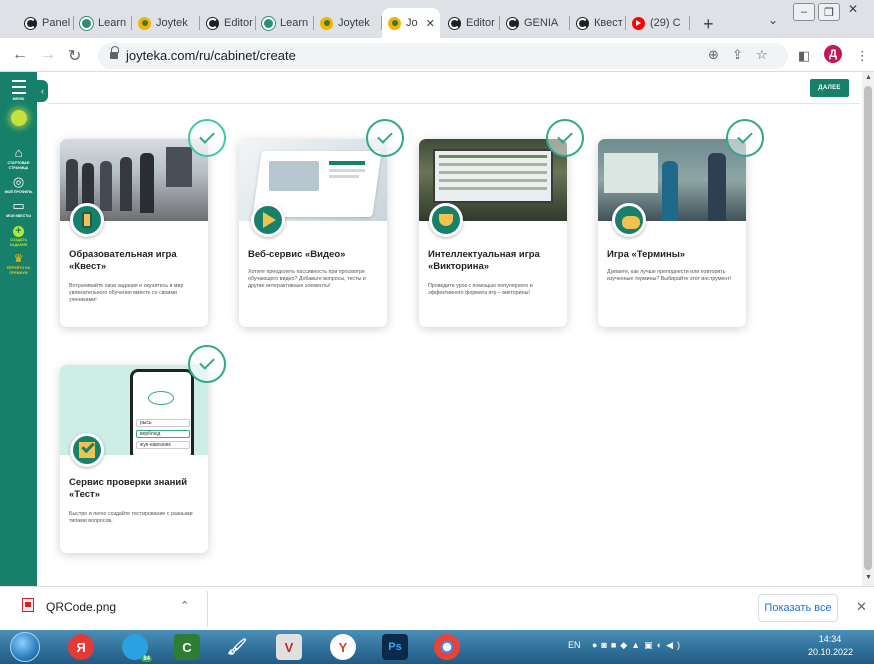 The width and height of the screenshot is (874, 664). What do you see at coordinates (484, 260) in the screenshot?
I see `card-title: Интеллектуальная игра «Викторина»` at bounding box center [484, 260].